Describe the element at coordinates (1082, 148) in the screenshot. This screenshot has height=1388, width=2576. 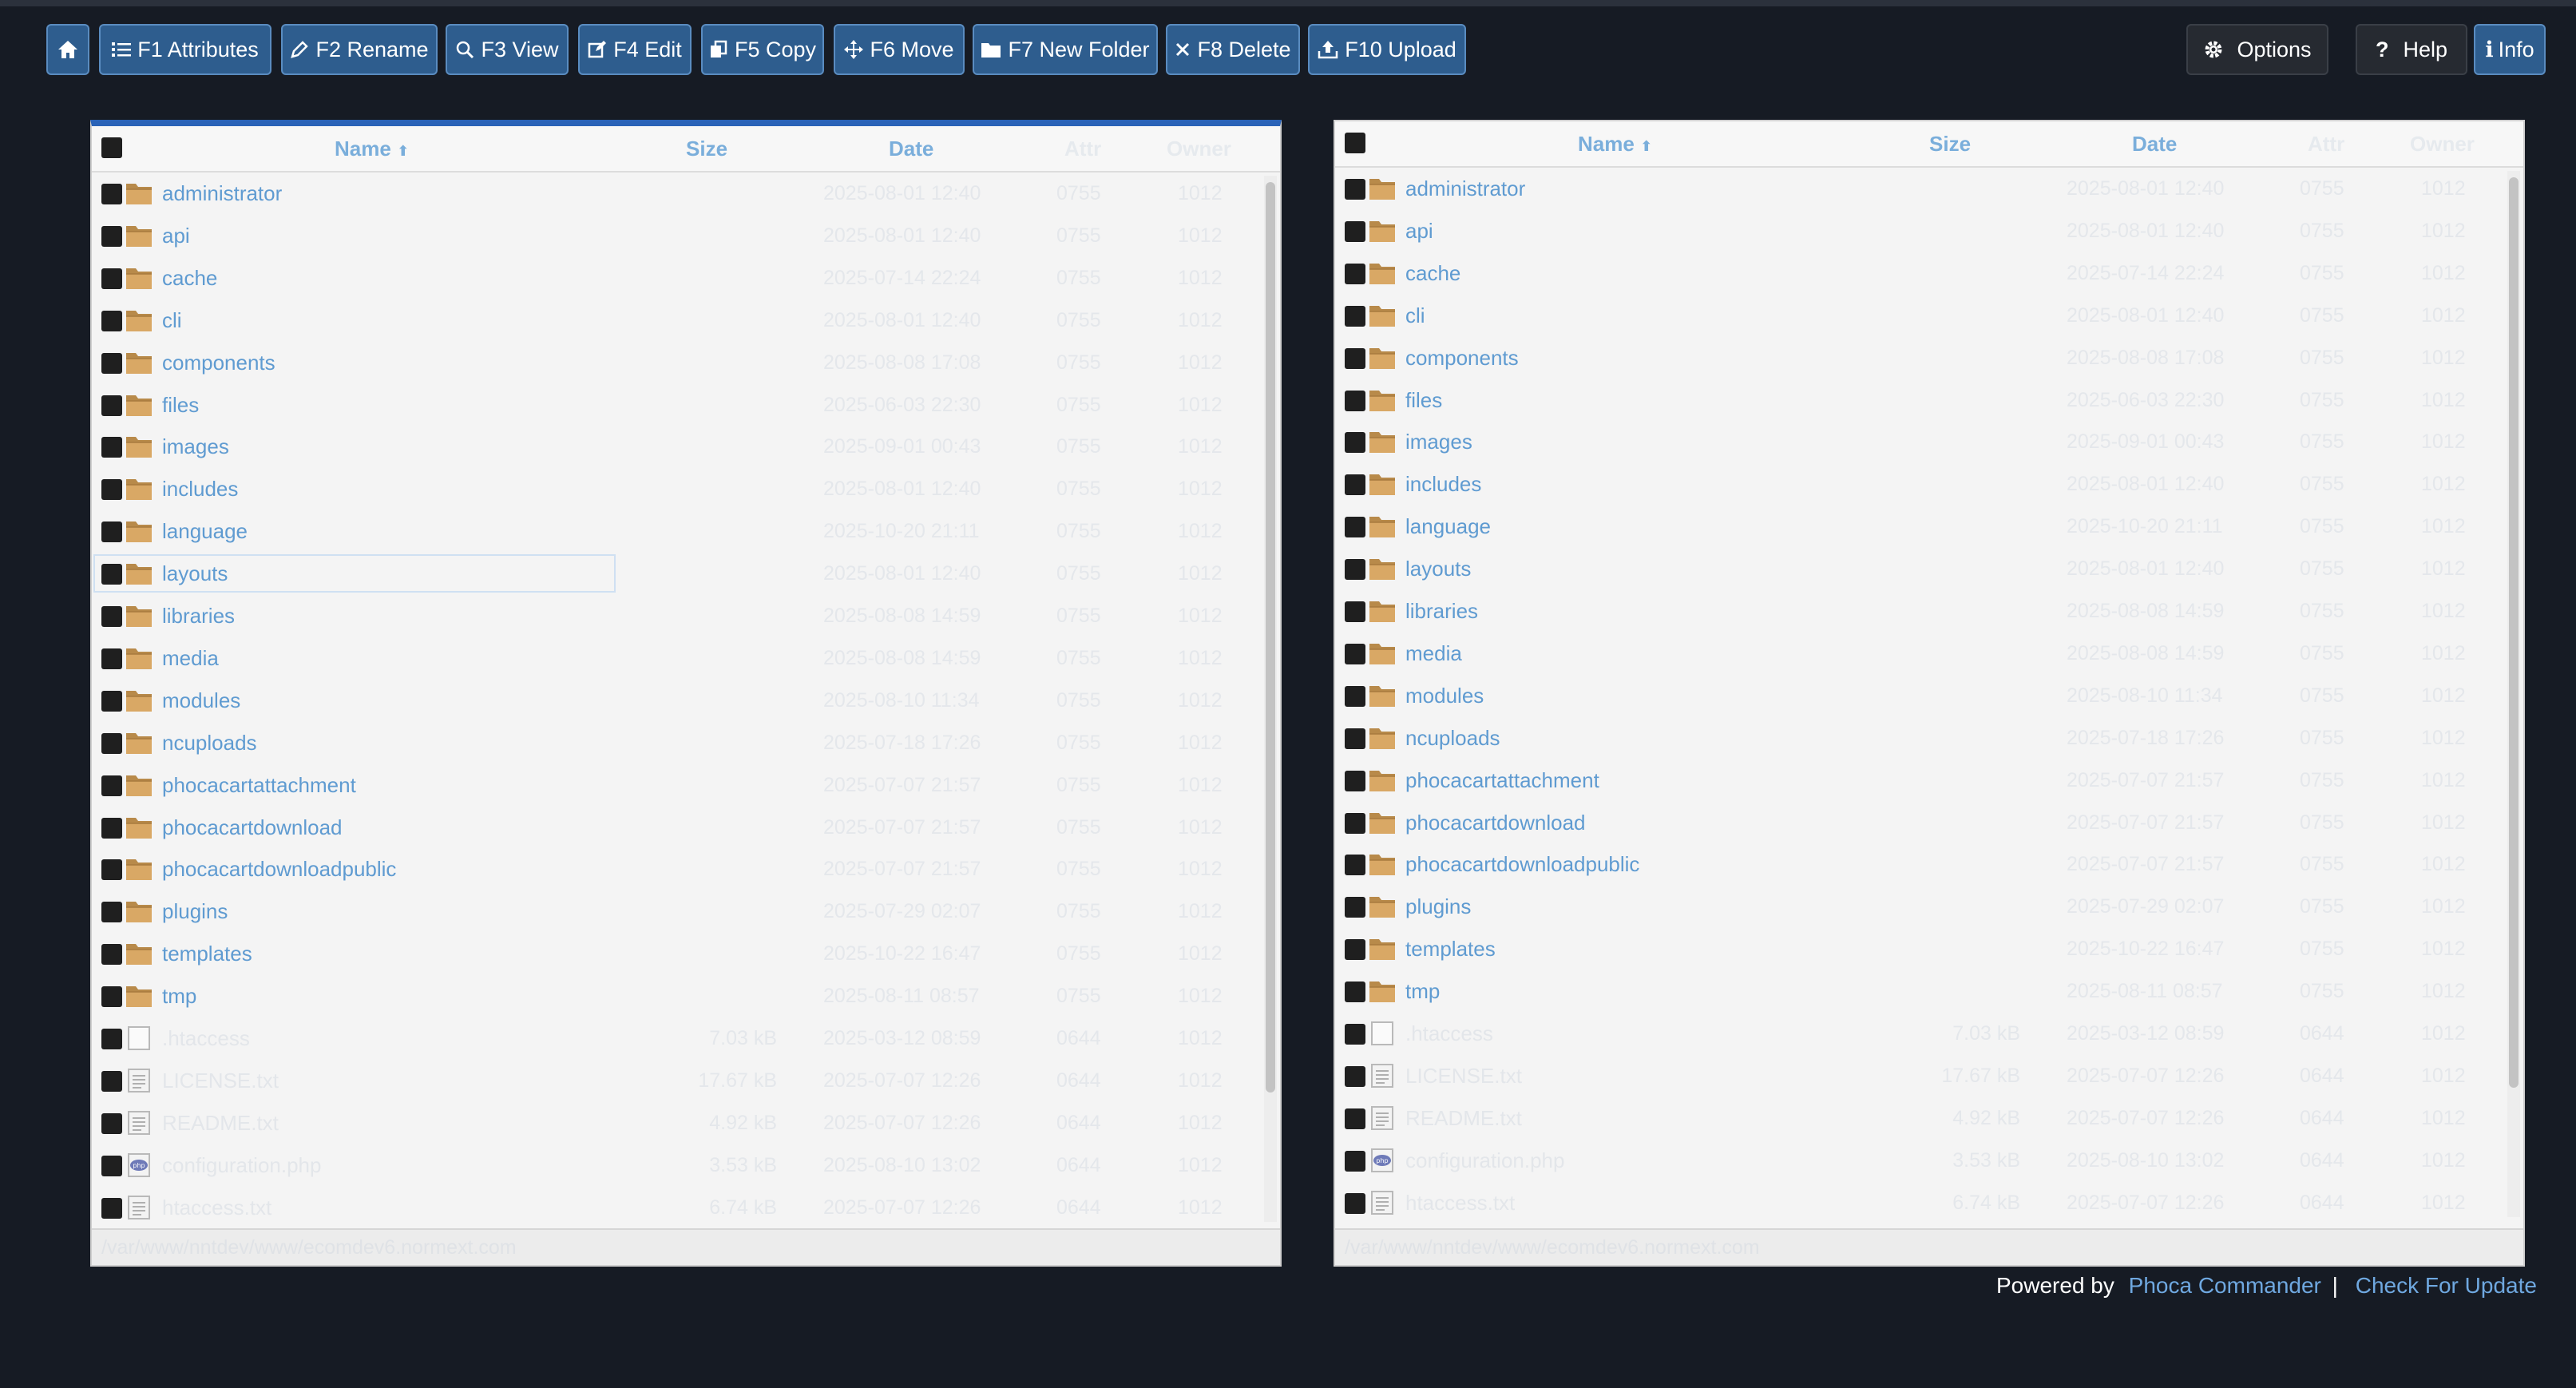
I see `column-attr: Attr` at that location.